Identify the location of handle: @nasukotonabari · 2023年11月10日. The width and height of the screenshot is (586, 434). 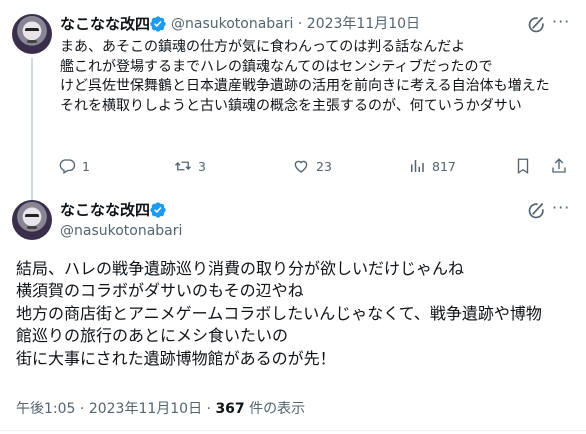
(295, 24).